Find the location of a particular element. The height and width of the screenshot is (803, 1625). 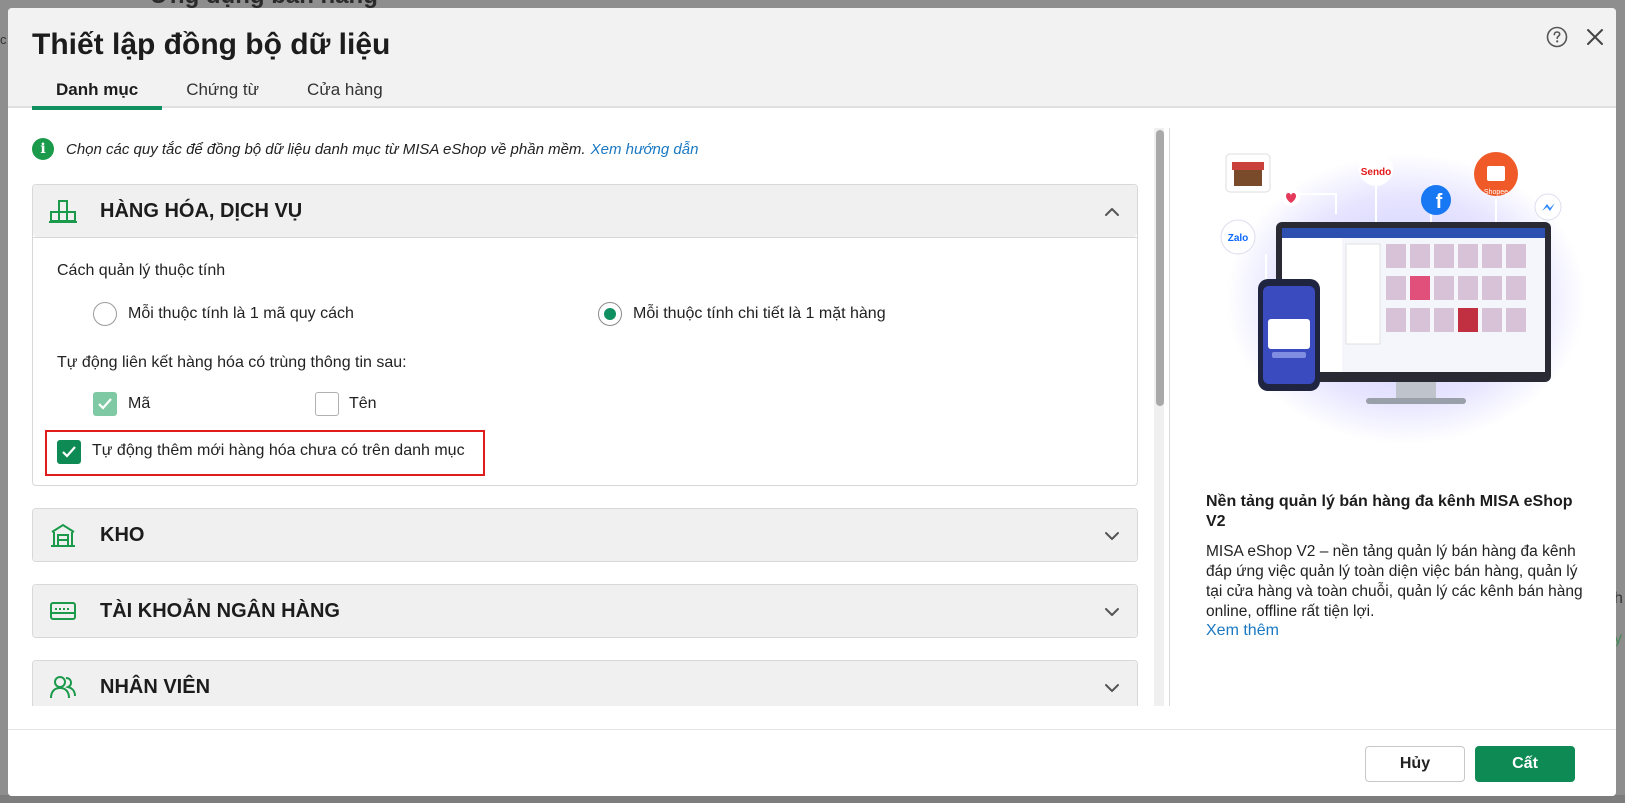

section-bank-accounts-header: TÀI KHOẢN NGÂN HÀNG is located at coordinates (585, 611).